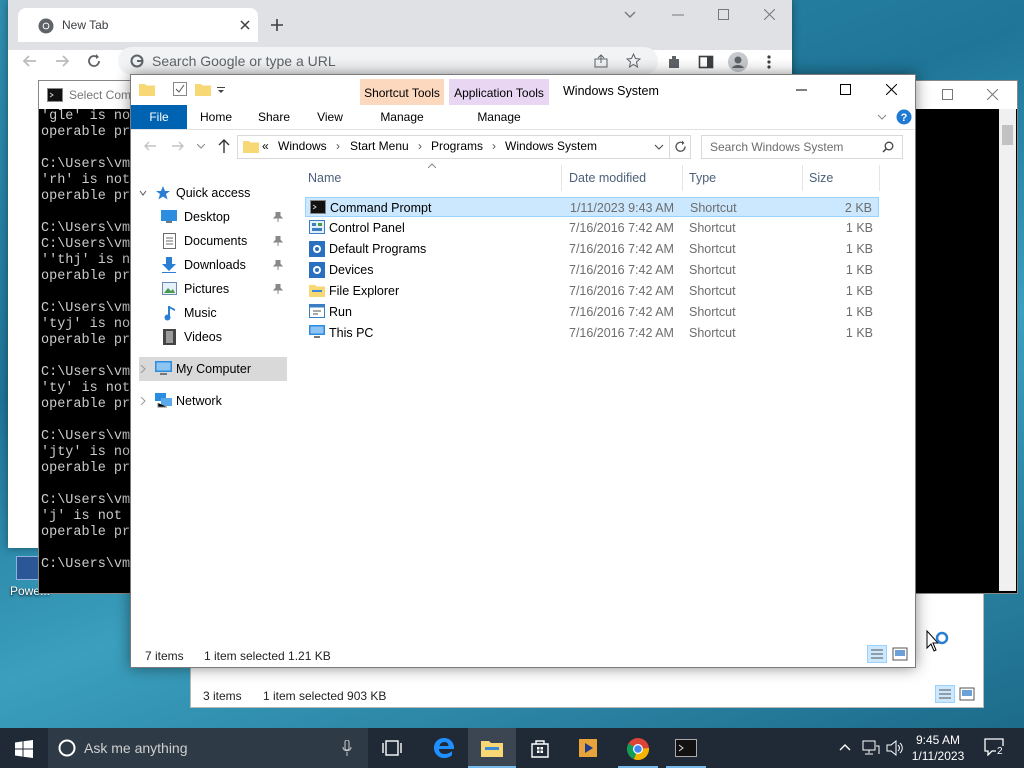 The height and width of the screenshot is (768, 1024). What do you see at coordinates (402, 92) in the screenshot?
I see `shortcut-tools-tab: Shortcut Tools` at bounding box center [402, 92].